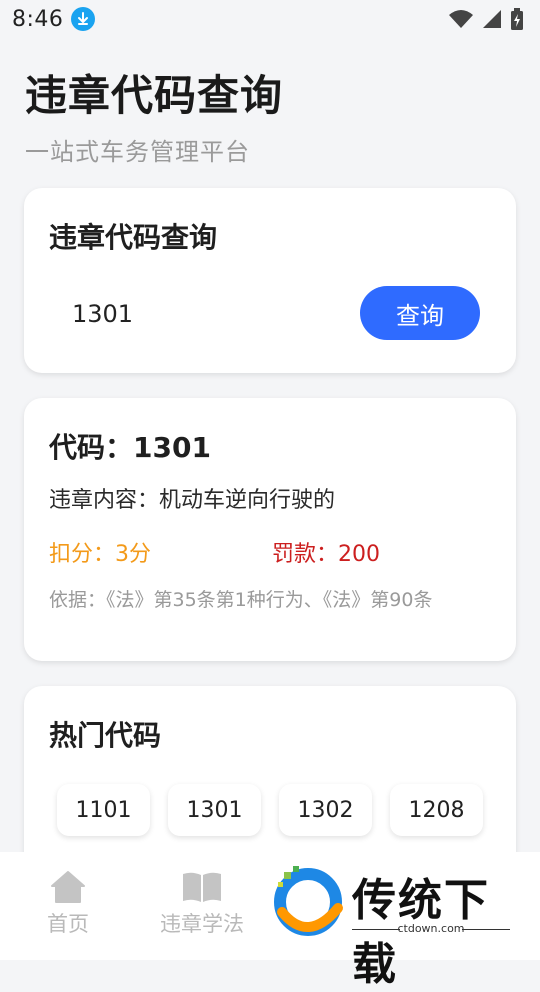  I want to click on status-right, so click(486, 19).